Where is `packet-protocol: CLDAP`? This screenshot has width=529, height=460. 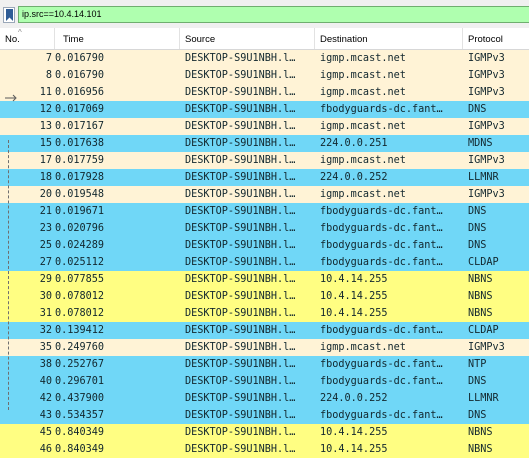 packet-protocol: CLDAP is located at coordinates (483, 330).